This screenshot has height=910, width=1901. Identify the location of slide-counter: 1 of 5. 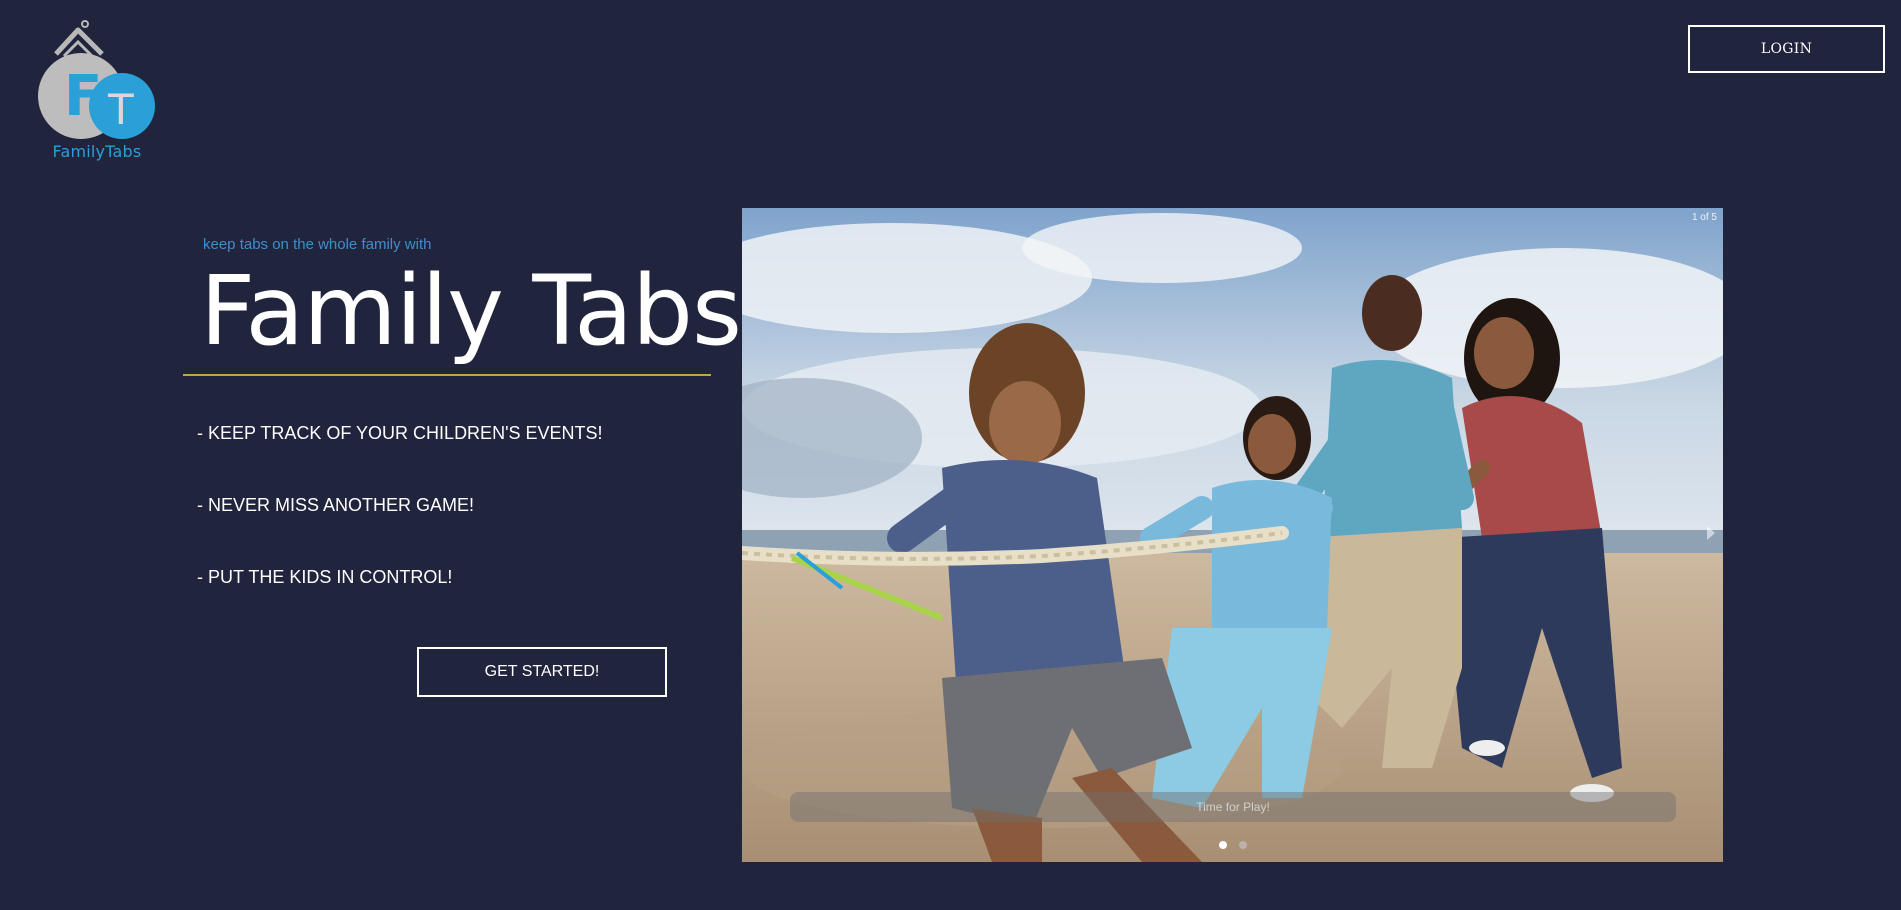
(1704, 217).